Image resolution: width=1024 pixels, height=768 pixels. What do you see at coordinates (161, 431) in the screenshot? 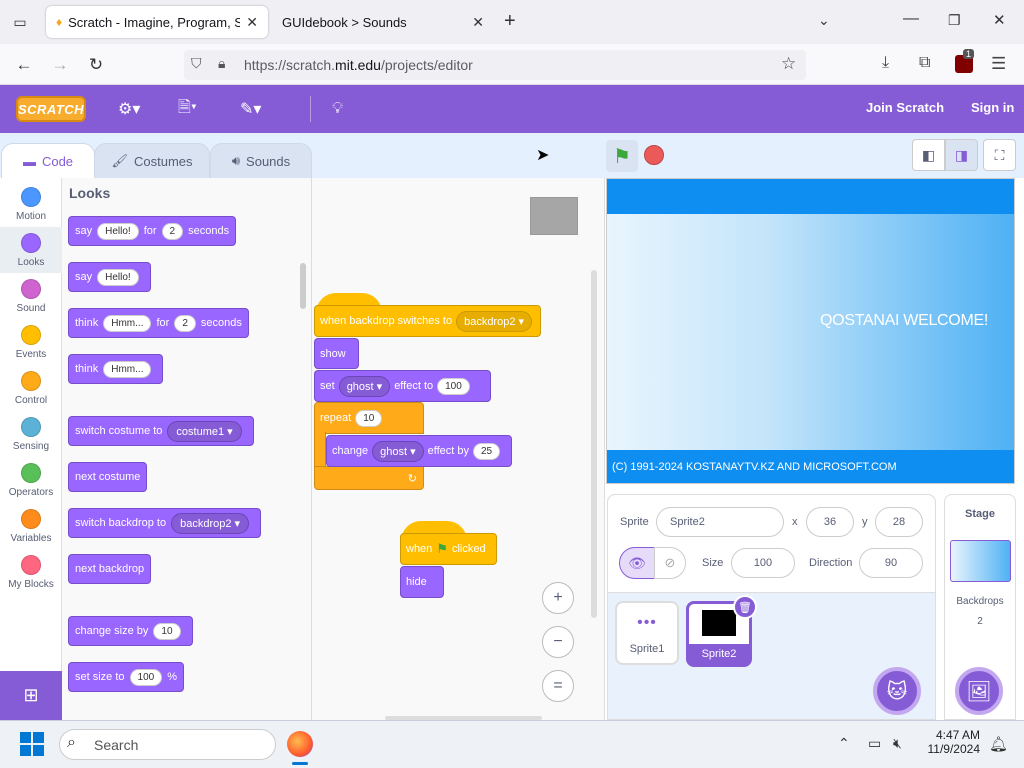
I see `block-switch-costume: switch costume to costume1 ▾` at bounding box center [161, 431].